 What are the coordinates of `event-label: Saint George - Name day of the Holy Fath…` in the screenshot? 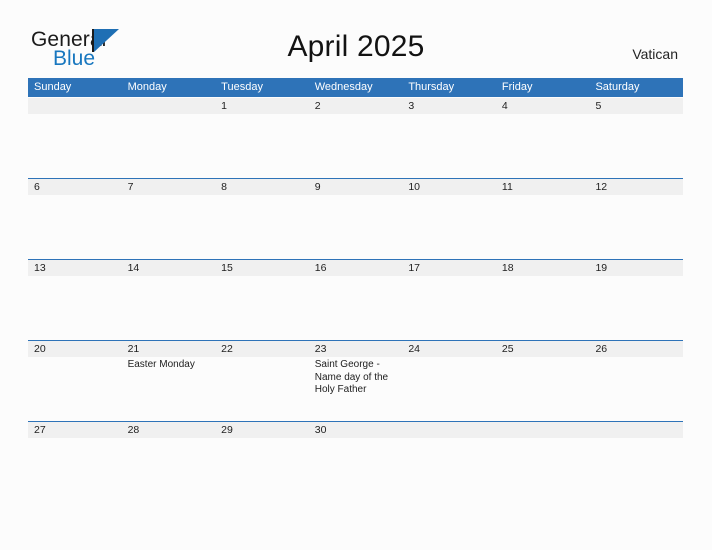 It's located at (351, 377).